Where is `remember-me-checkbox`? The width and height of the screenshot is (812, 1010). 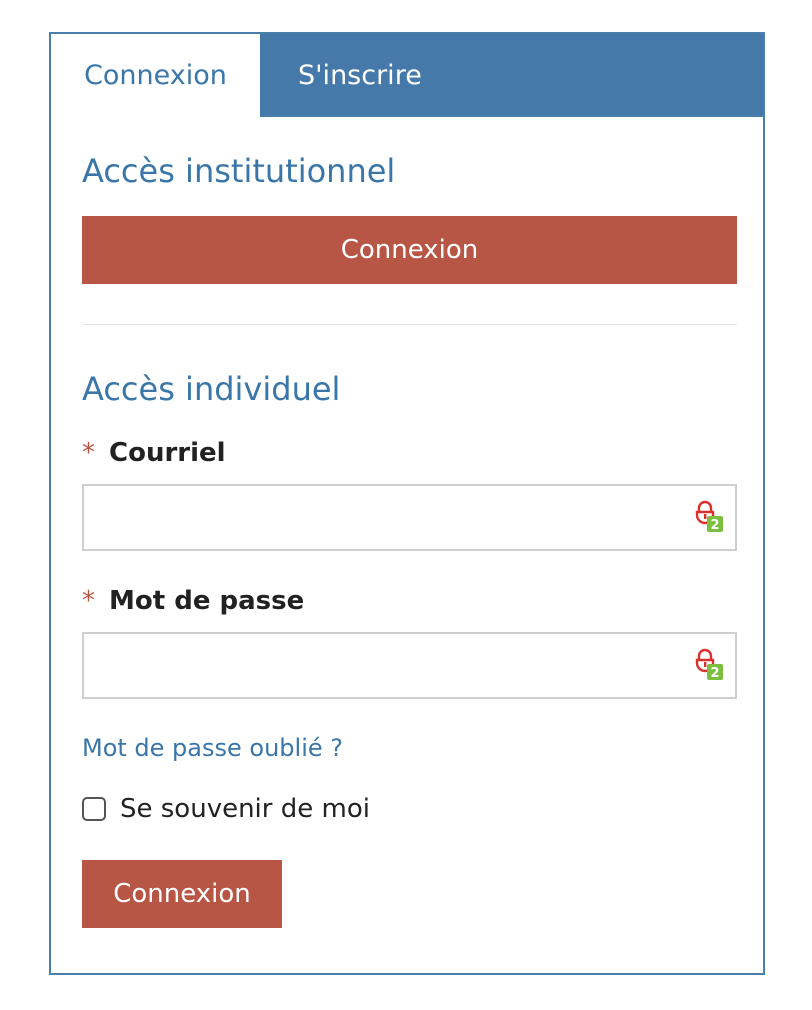 remember-me-checkbox is located at coordinates (94, 809).